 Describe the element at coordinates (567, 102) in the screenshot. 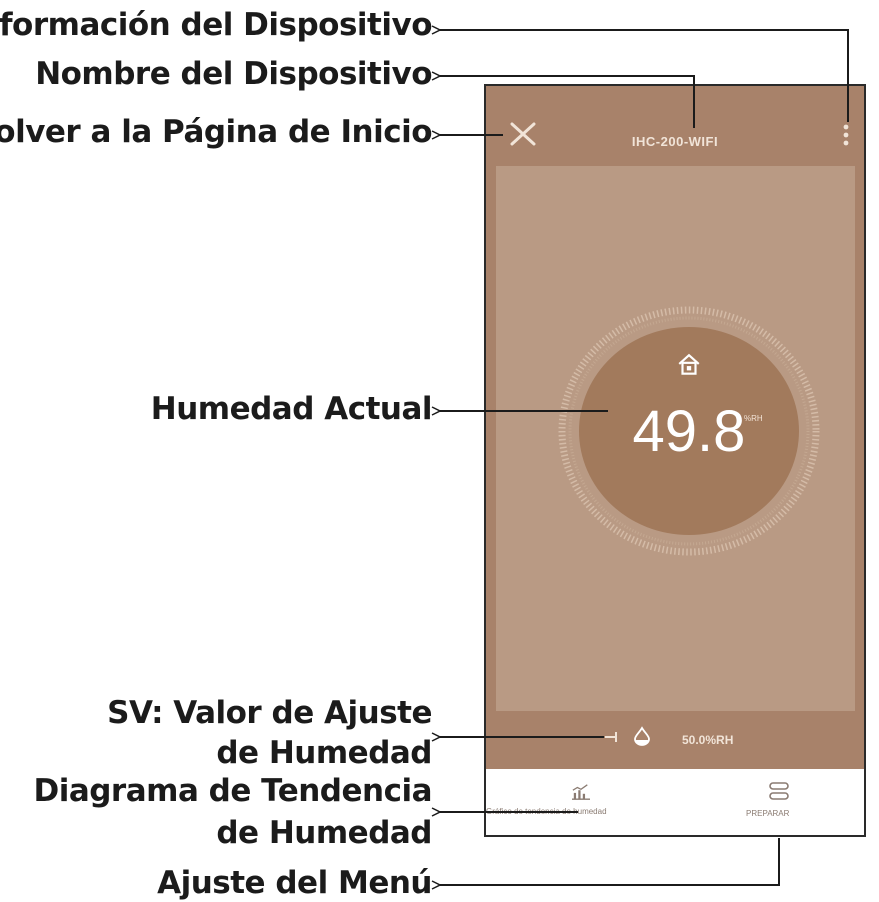

I see `arrow-device-name` at that location.